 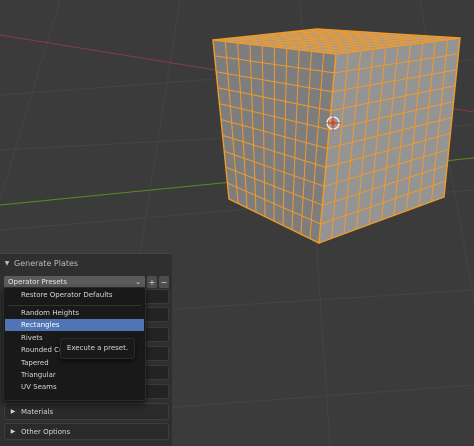 What do you see at coordinates (46, 431) in the screenshot?
I see `other-options-label: Other Options` at bounding box center [46, 431].